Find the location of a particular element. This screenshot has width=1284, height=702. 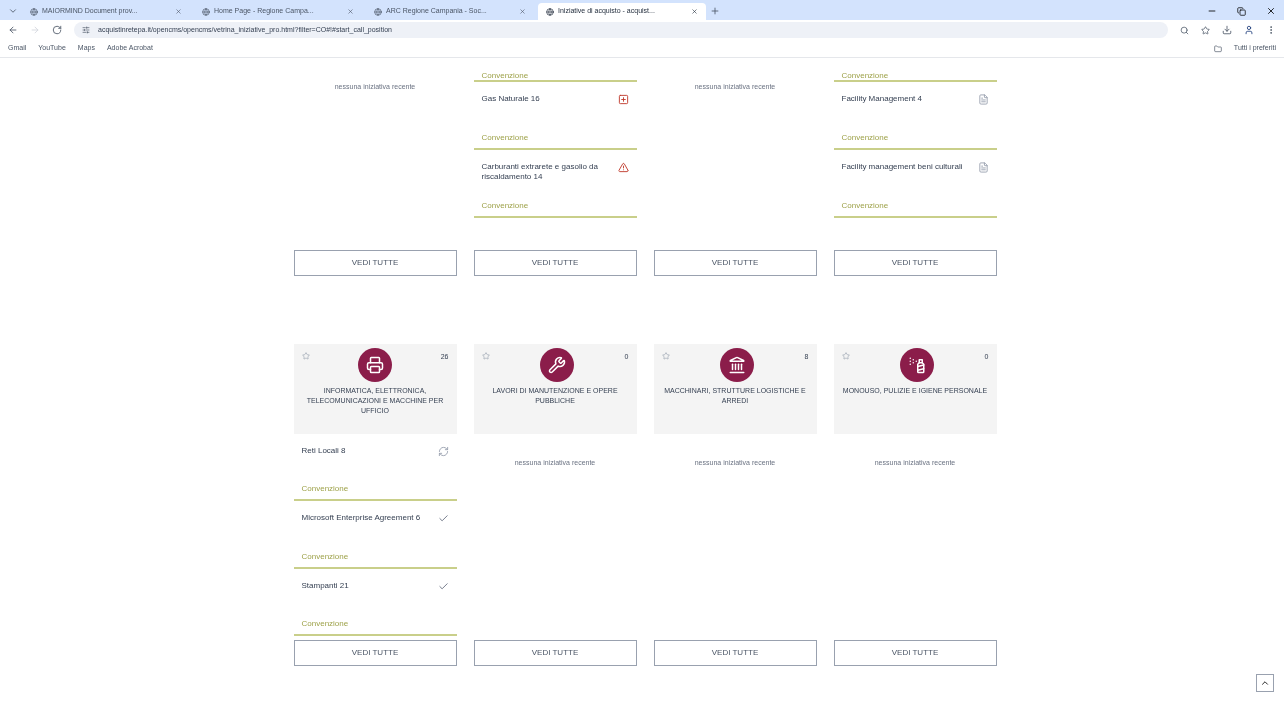

new-tab-icon is located at coordinates (715, 11).